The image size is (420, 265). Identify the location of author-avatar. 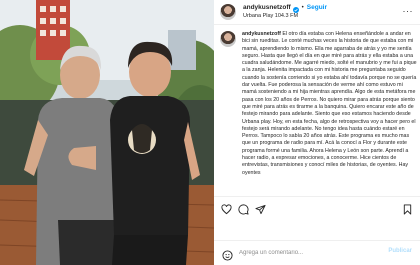
(228, 12).